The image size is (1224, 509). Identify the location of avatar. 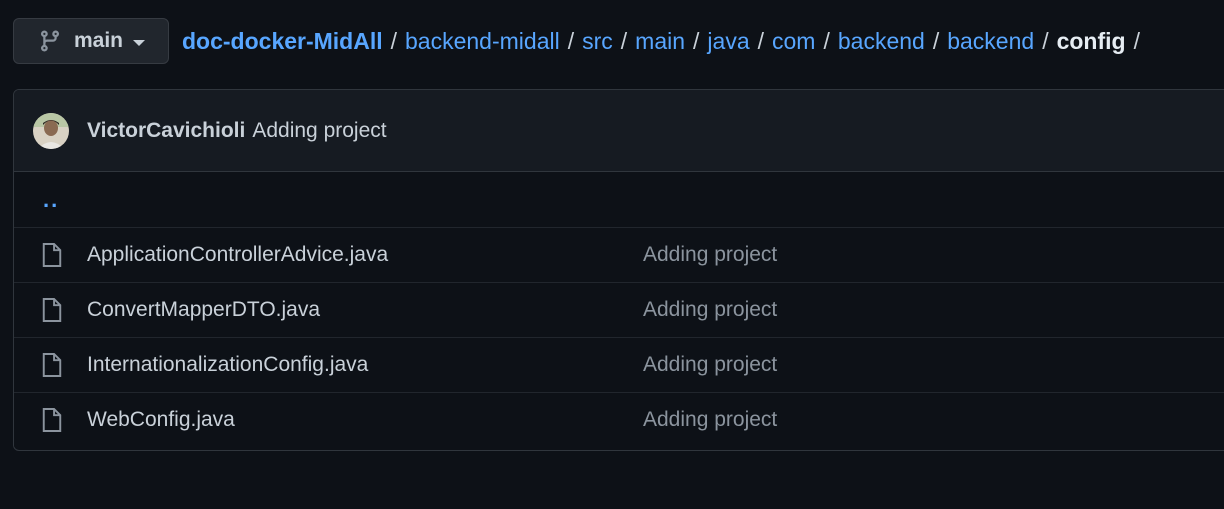
(51, 130).